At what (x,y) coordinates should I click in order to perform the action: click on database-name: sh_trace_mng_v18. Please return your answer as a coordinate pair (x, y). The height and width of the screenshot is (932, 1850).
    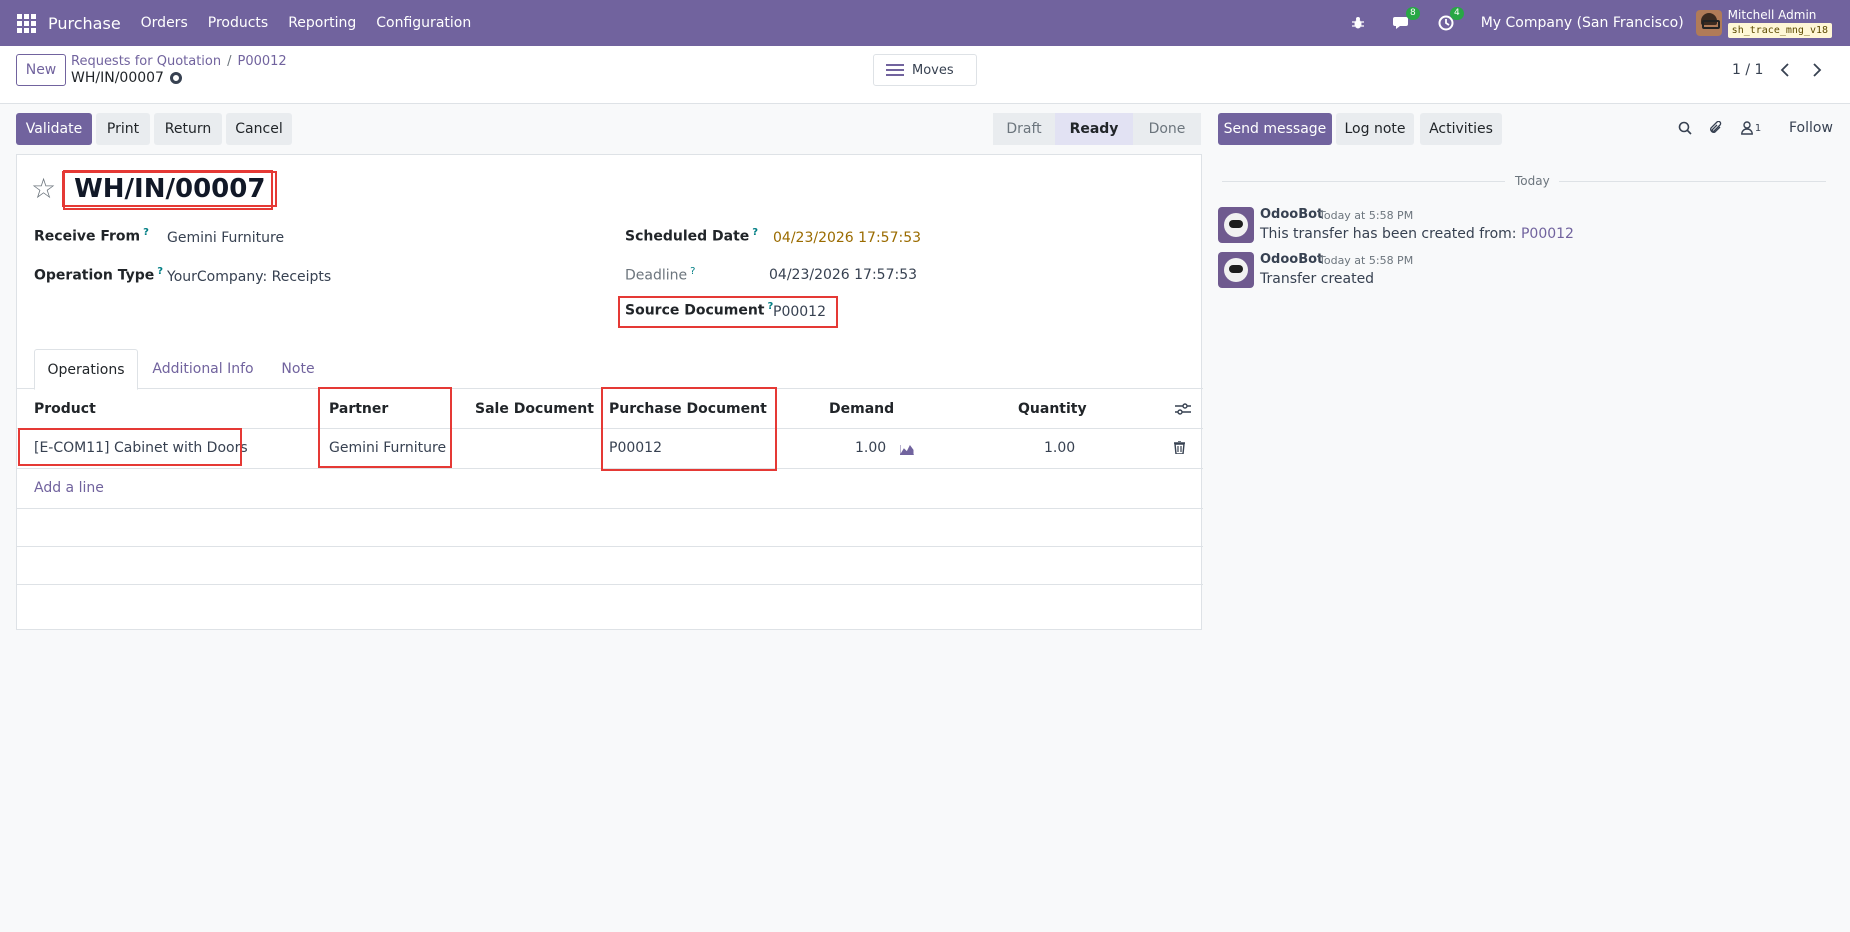
    Looking at the image, I should click on (1779, 30).